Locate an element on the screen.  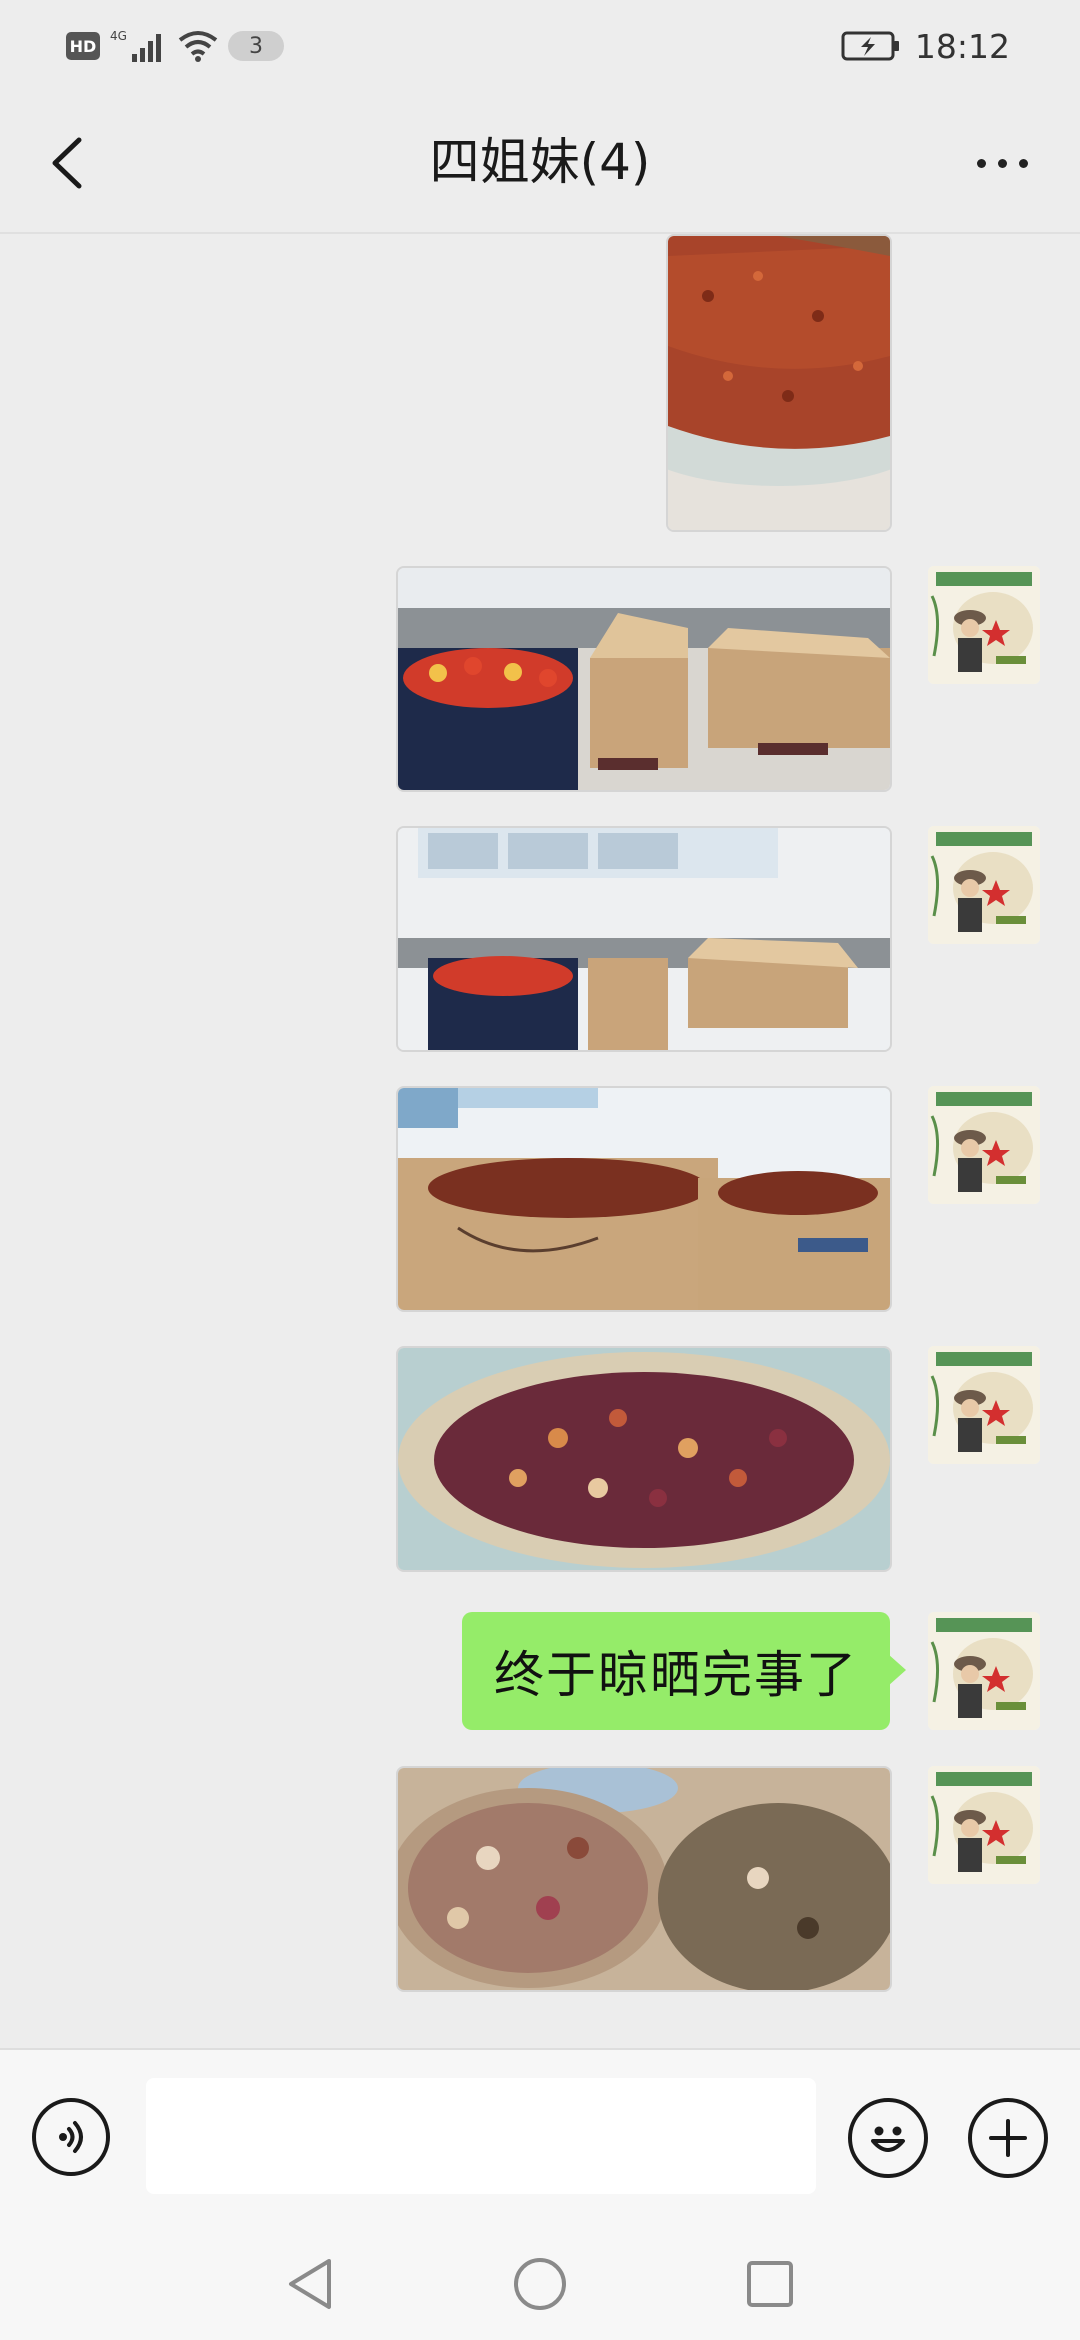
nav-recents-icon is located at coordinates (770, 2284).